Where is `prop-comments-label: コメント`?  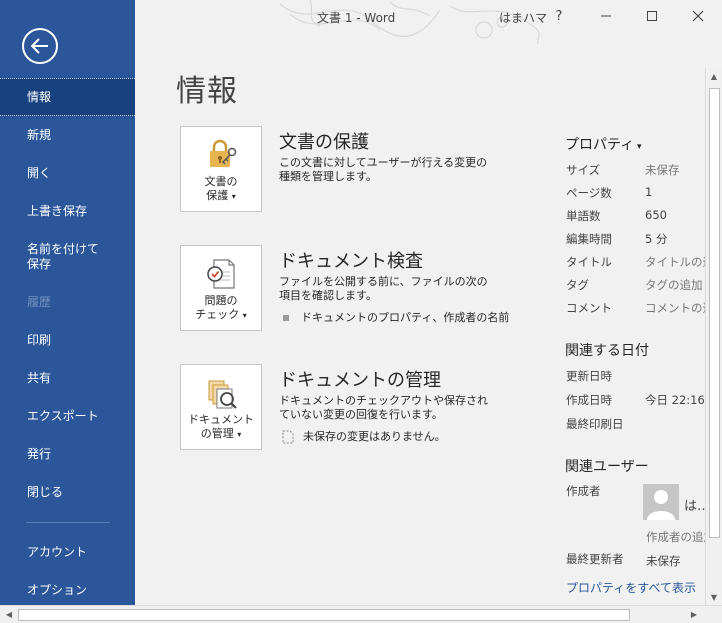 prop-comments-label: コメント is located at coordinates (589, 308).